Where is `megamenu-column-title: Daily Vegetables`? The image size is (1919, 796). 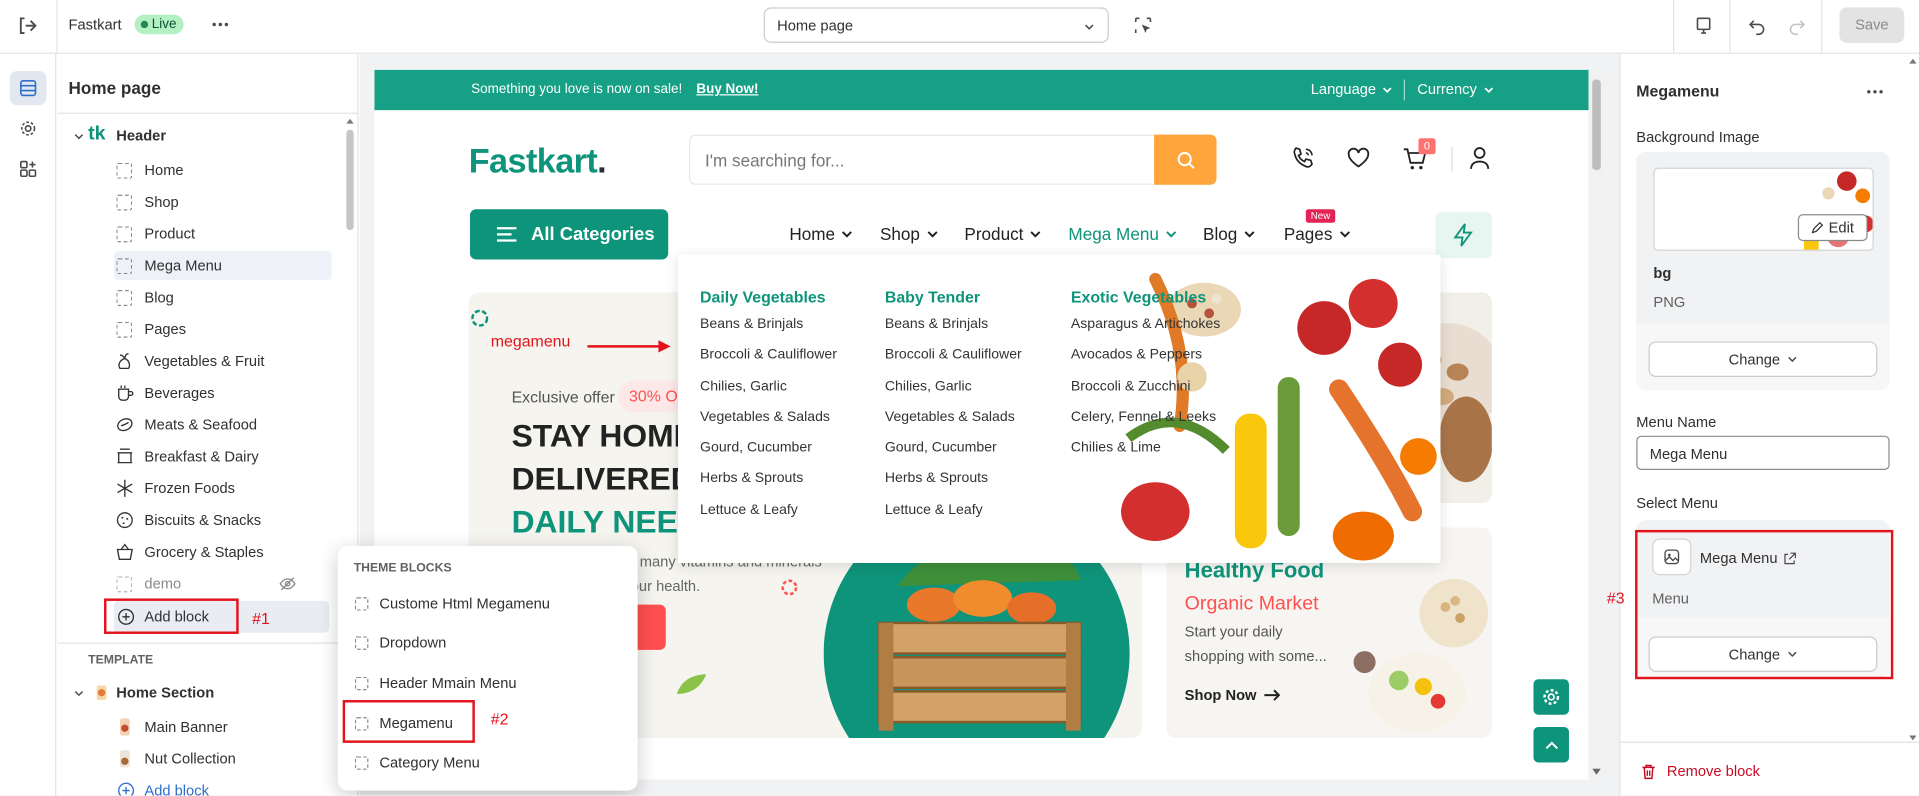
megamenu-column-title: Daily Vegetables is located at coordinates (768, 297).